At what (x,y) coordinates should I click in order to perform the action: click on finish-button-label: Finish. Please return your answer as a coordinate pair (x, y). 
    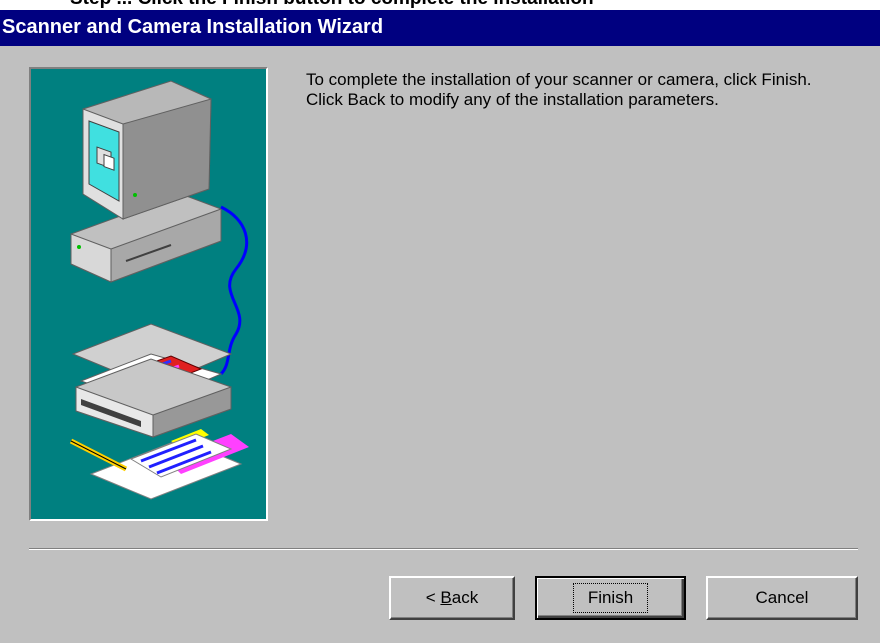
    Looking at the image, I should click on (610, 598).